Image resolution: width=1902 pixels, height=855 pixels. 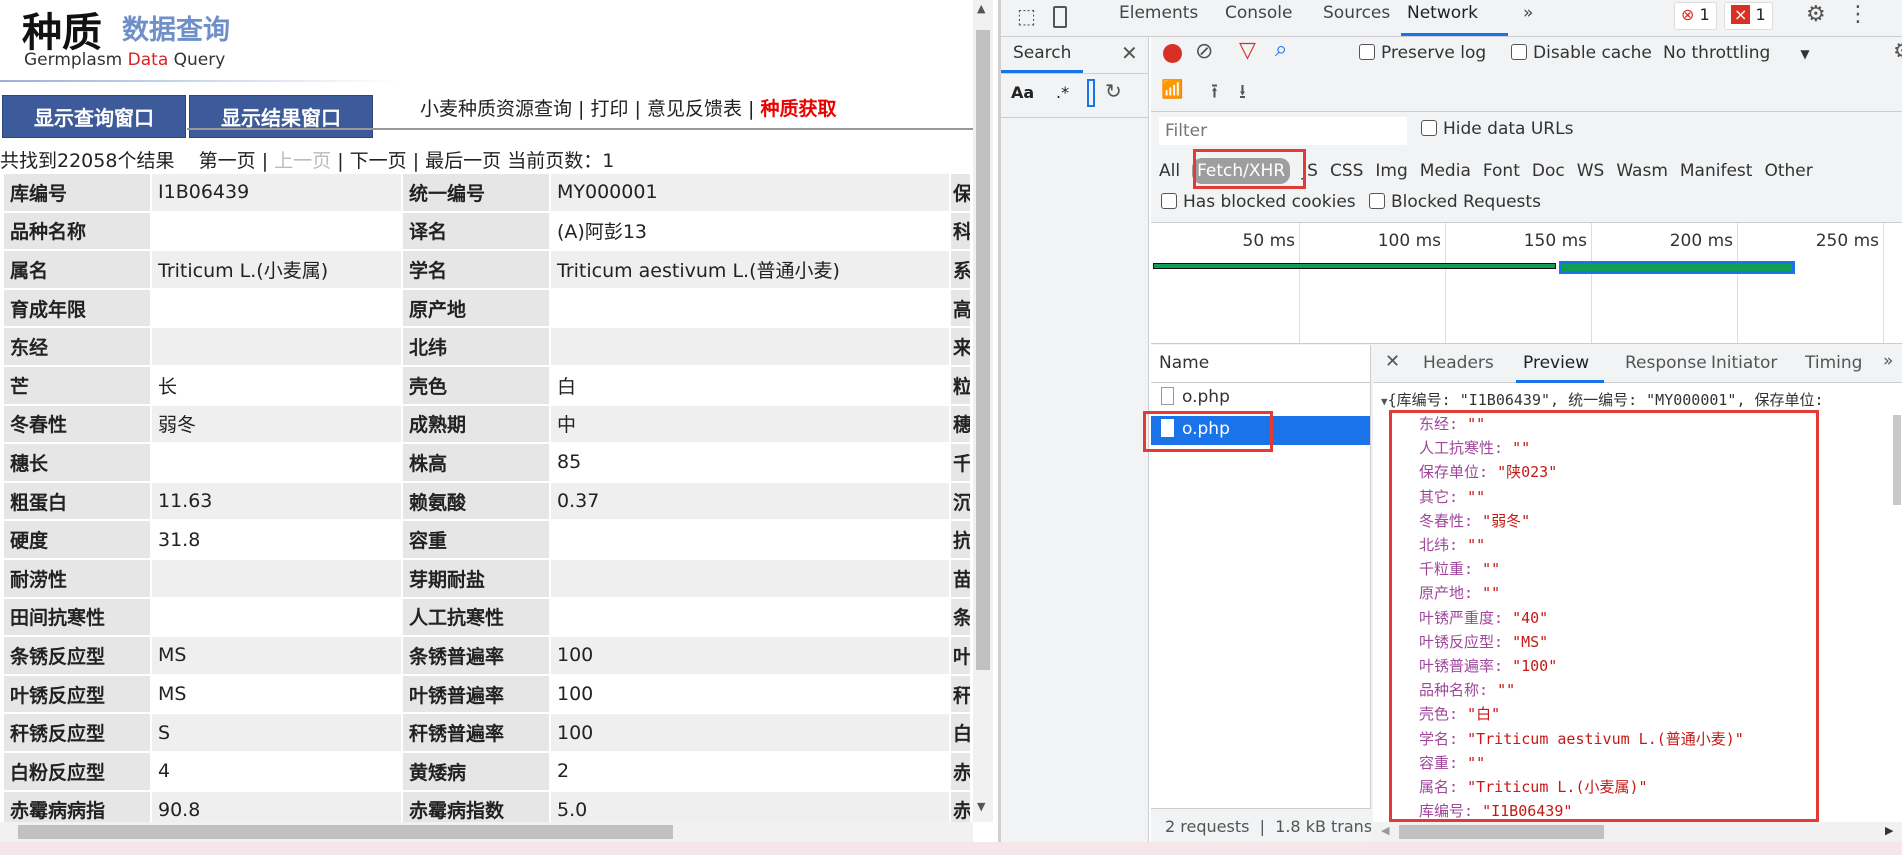 What do you see at coordinates (960, 732) in the screenshot?
I see `field-label: 白` at bounding box center [960, 732].